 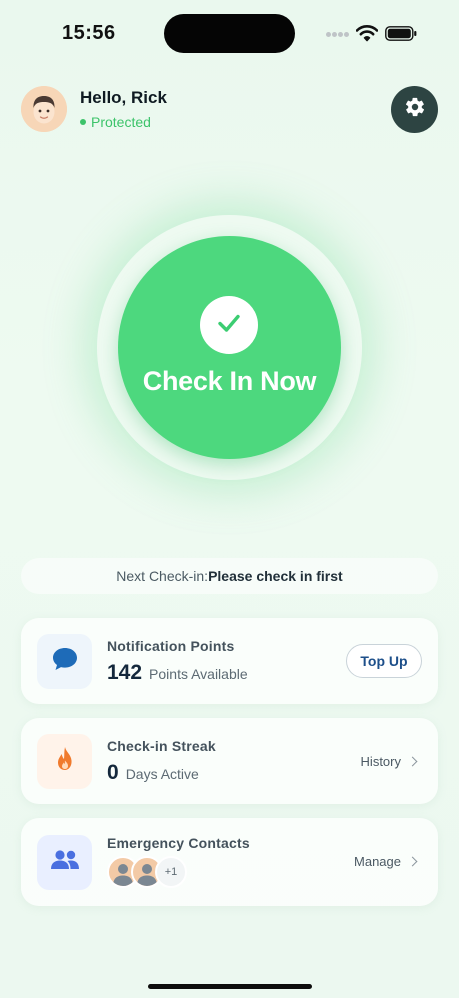 What do you see at coordinates (162, 774) in the screenshot?
I see `streak-unit: Days Active` at bounding box center [162, 774].